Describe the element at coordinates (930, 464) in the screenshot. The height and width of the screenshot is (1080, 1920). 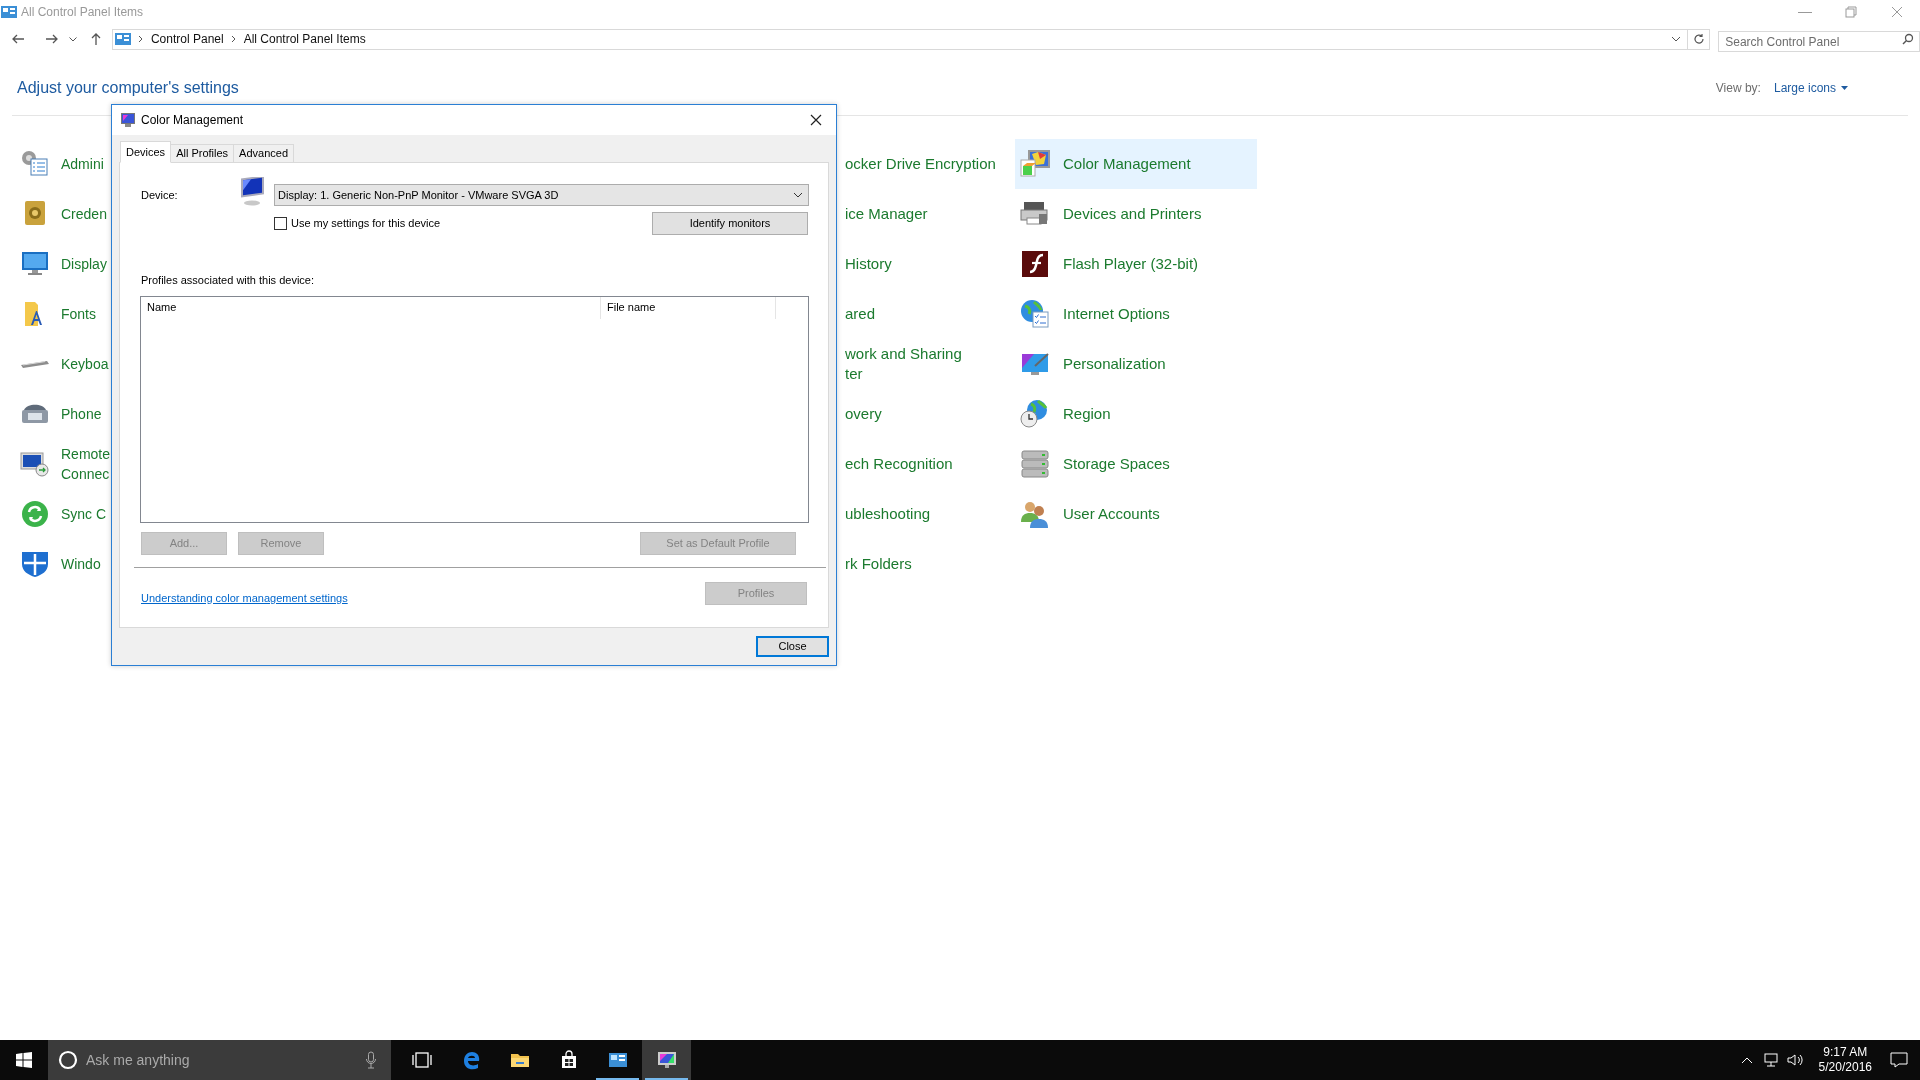
I see `settings-item: ech Recognition` at that location.